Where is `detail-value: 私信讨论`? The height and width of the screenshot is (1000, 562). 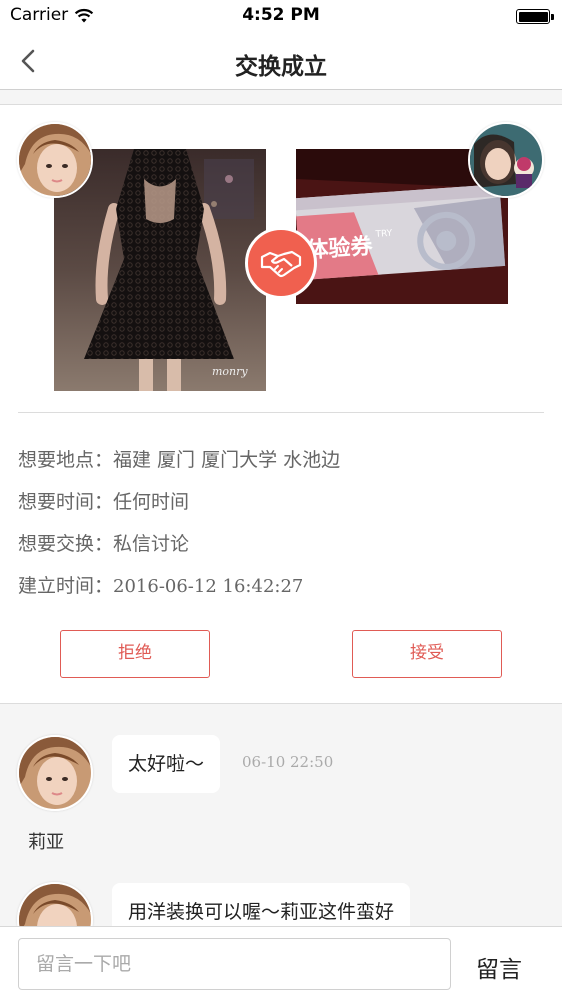
detail-value: 私信讨论 is located at coordinates (151, 544).